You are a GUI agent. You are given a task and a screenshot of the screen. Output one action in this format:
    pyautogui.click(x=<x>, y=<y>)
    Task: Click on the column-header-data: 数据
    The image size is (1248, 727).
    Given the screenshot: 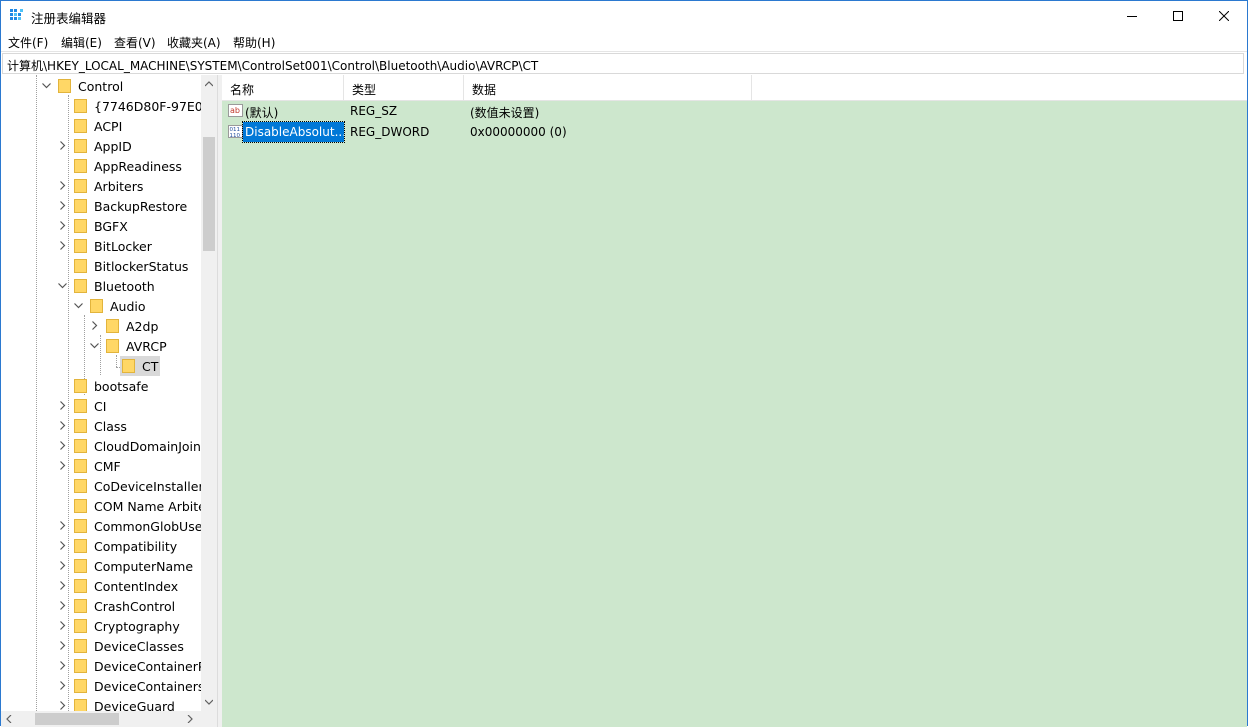 What is the action you would take?
    pyautogui.click(x=608, y=88)
    